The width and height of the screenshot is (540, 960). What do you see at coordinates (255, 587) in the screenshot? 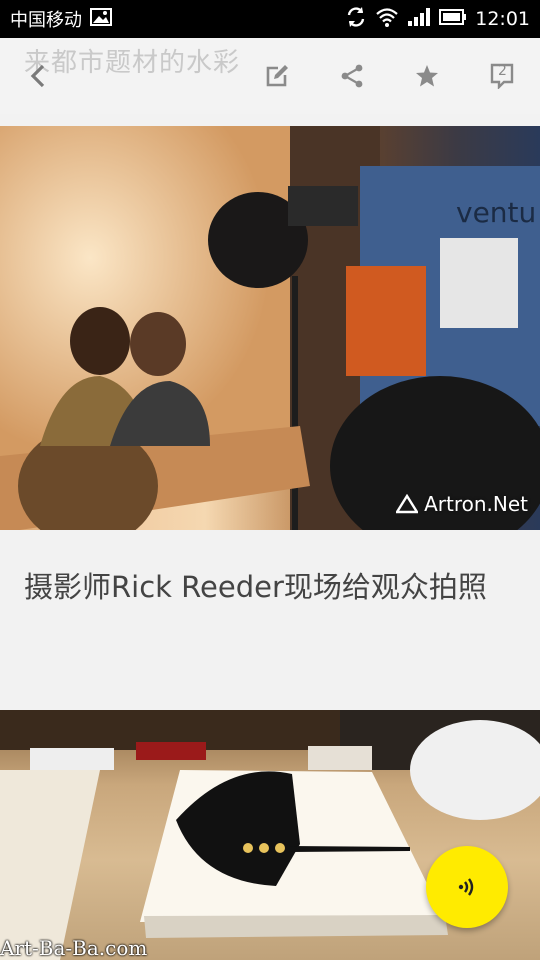
I see `photo-caption: 摄影师Rick Reeder现场给观众拍照` at bounding box center [255, 587].